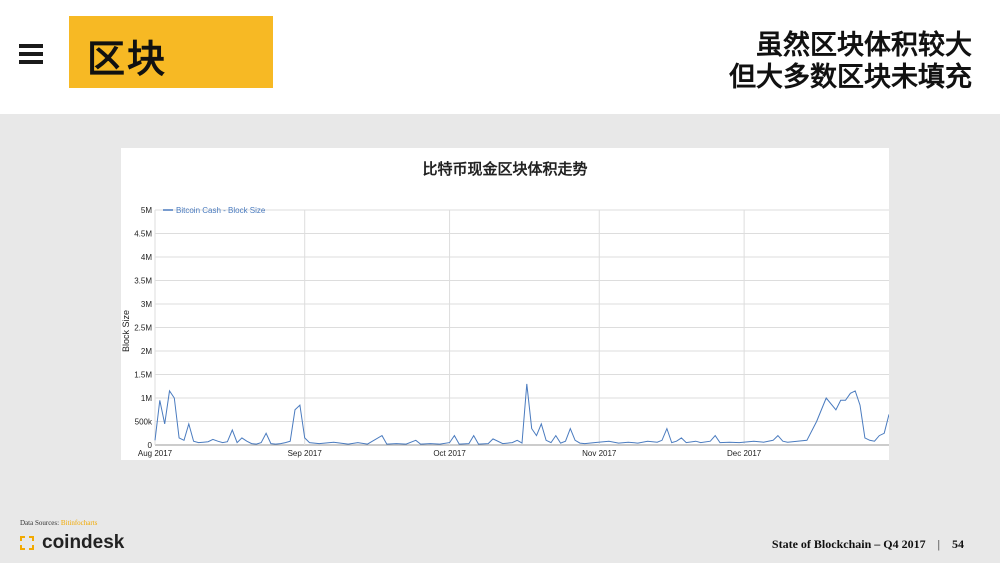 The width and height of the screenshot is (1000, 563). Describe the element at coordinates (850, 77) in the screenshot. I see `headline-line-2: 但大多数区块未填充` at that location.